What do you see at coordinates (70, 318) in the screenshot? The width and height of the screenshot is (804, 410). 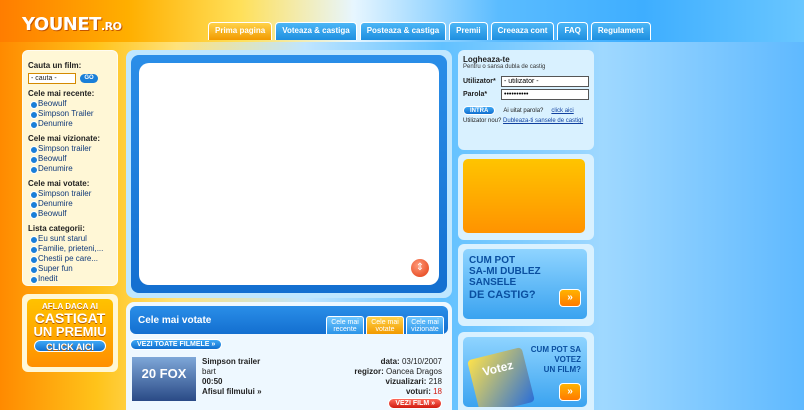 I see `promo-line2: CASTIGAT` at bounding box center [70, 318].